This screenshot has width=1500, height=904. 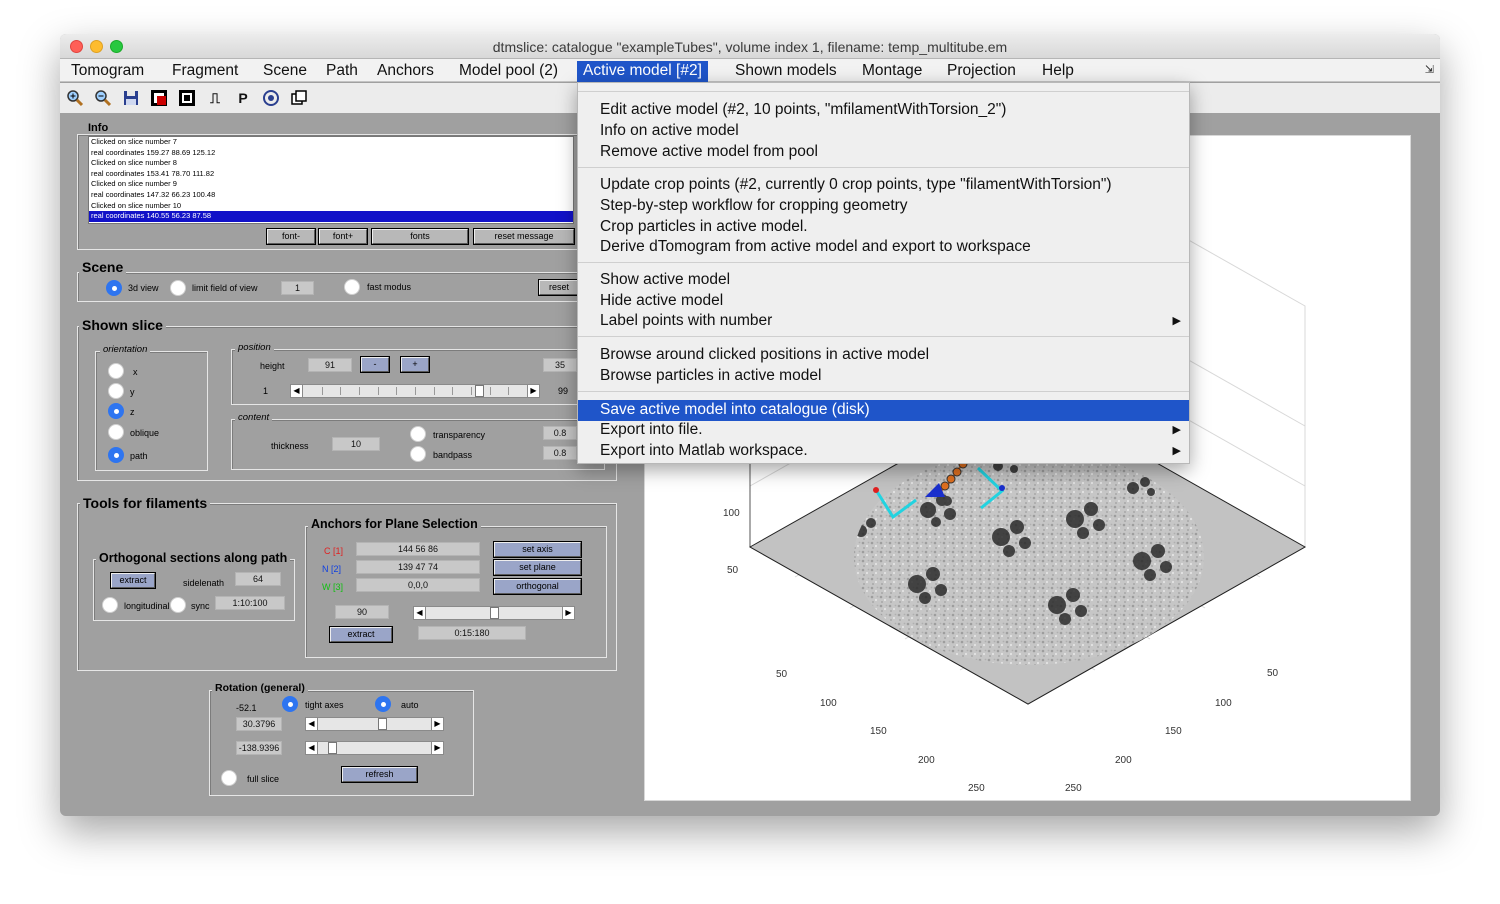 I want to click on undock-icon: ⇲, so click(x=1429, y=69).